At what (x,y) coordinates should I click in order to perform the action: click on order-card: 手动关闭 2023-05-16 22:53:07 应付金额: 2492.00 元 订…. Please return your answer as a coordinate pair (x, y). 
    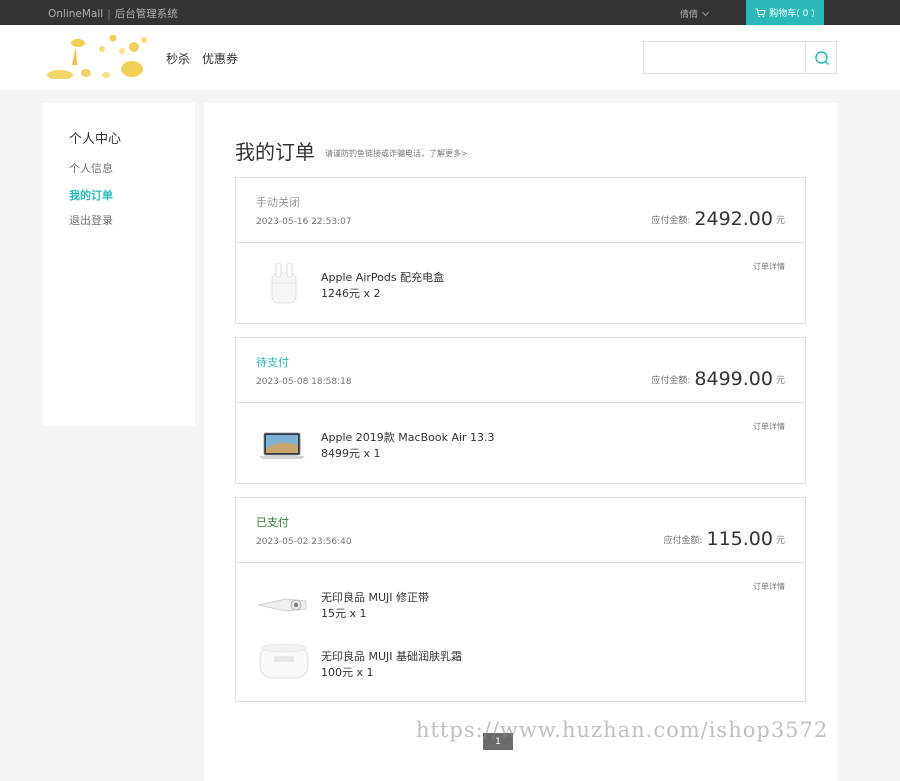
    Looking at the image, I should click on (520, 250).